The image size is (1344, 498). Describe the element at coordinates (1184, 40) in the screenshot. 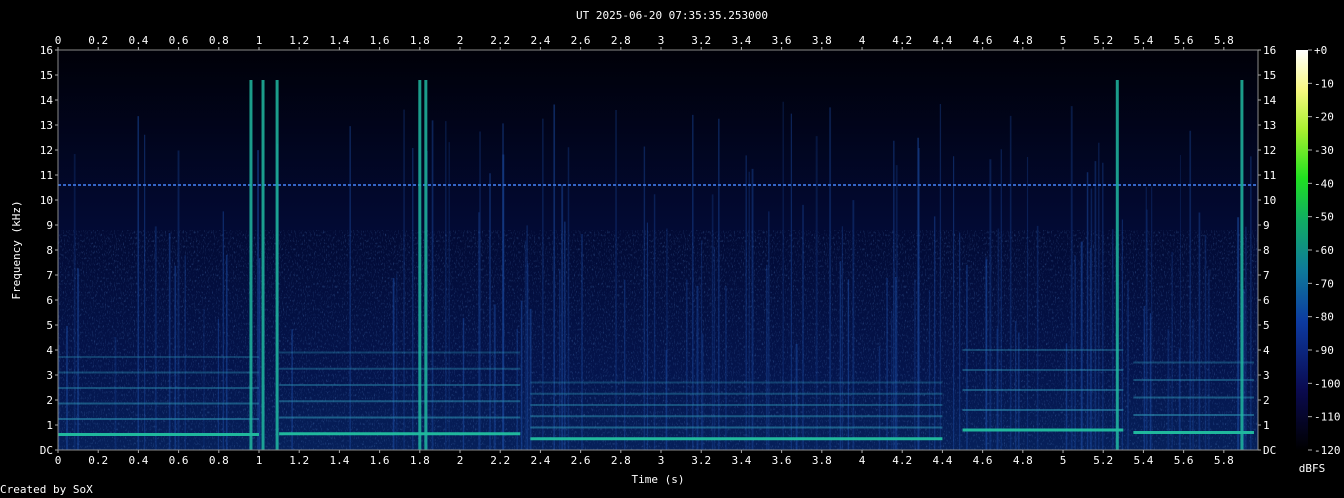

I see `x-tick-label-top: 5.6` at that location.